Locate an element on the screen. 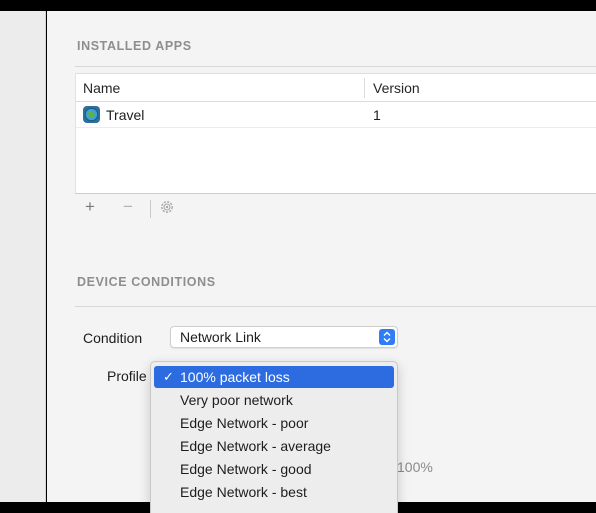 The image size is (596, 513). menu-item-edge-best: Edge Network - best is located at coordinates (274, 492).